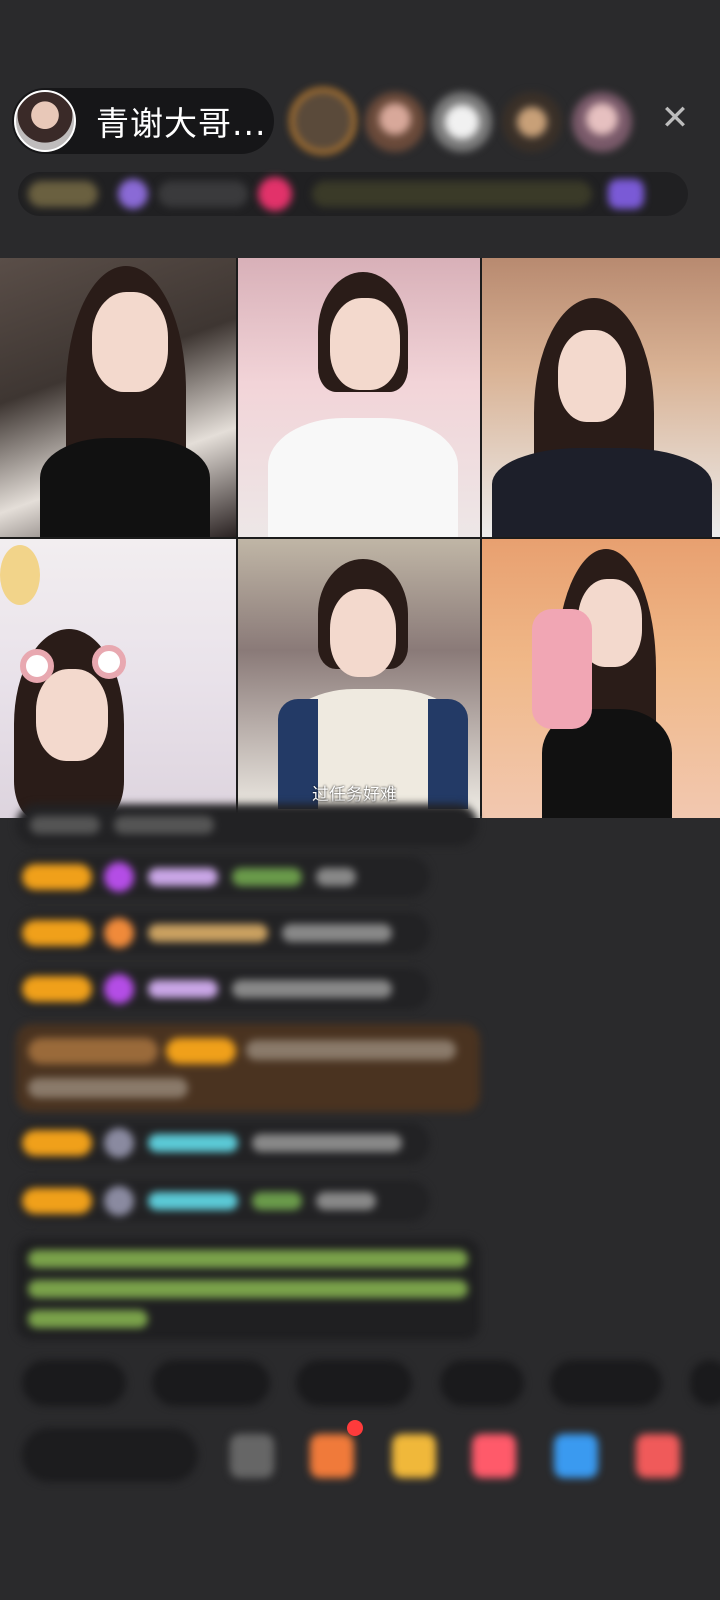 The image size is (720, 1600). What do you see at coordinates (355, 1428) in the screenshot?
I see `notification-dot` at bounding box center [355, 1428].